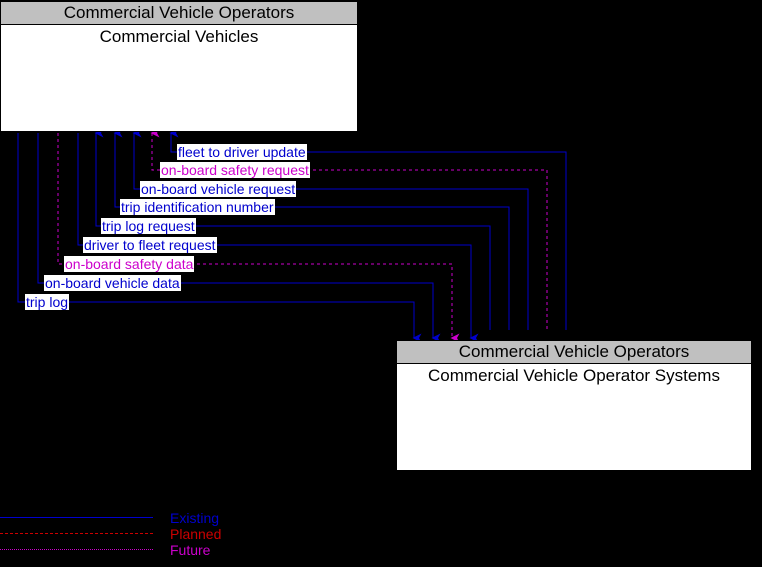  Describe the element at coordinates (242, 152) in the screenshot. I see `flow-label-fleet-to-driver-update: fleet to driver update` at that location.